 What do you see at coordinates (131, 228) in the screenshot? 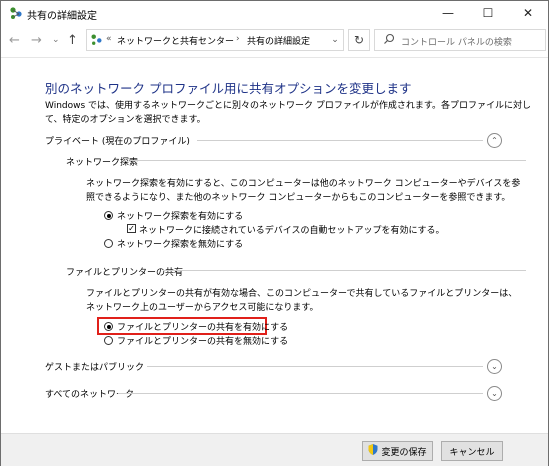
I see `auto-setup-checkbox: ✓` at bounding box center [131, 228].